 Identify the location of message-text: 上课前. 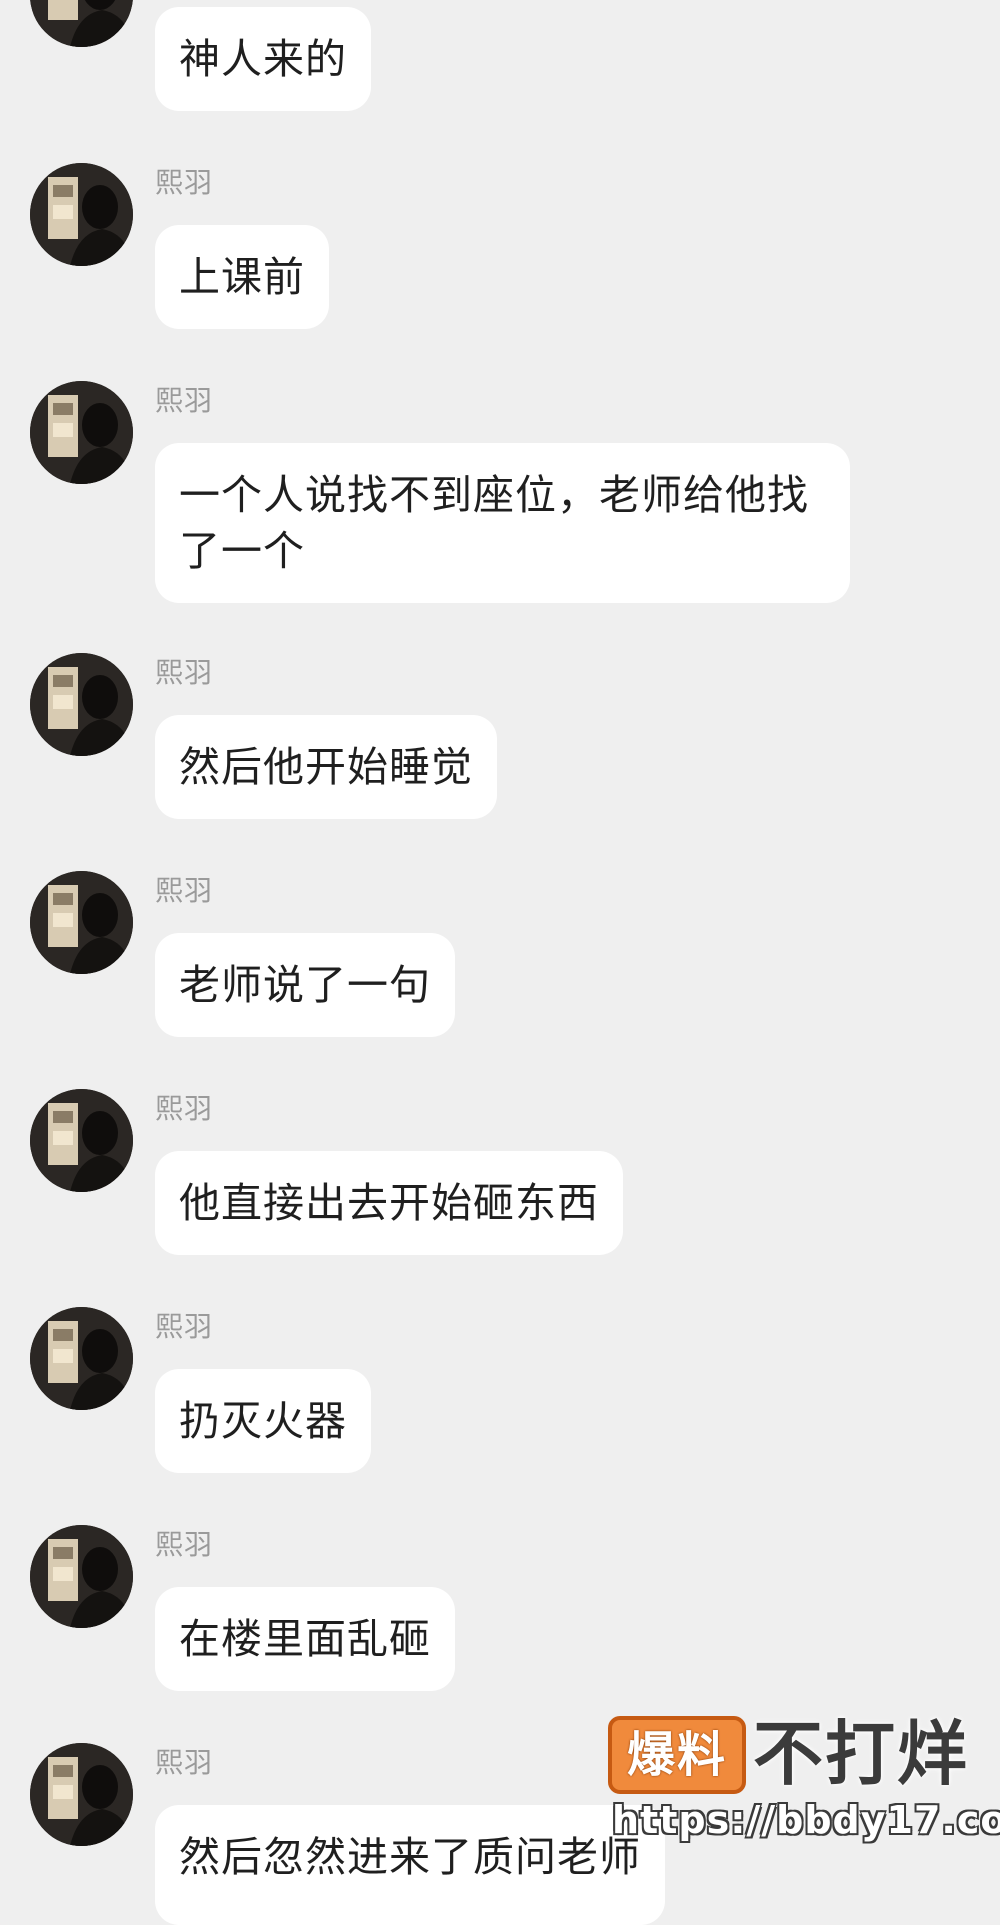
(242, 277).